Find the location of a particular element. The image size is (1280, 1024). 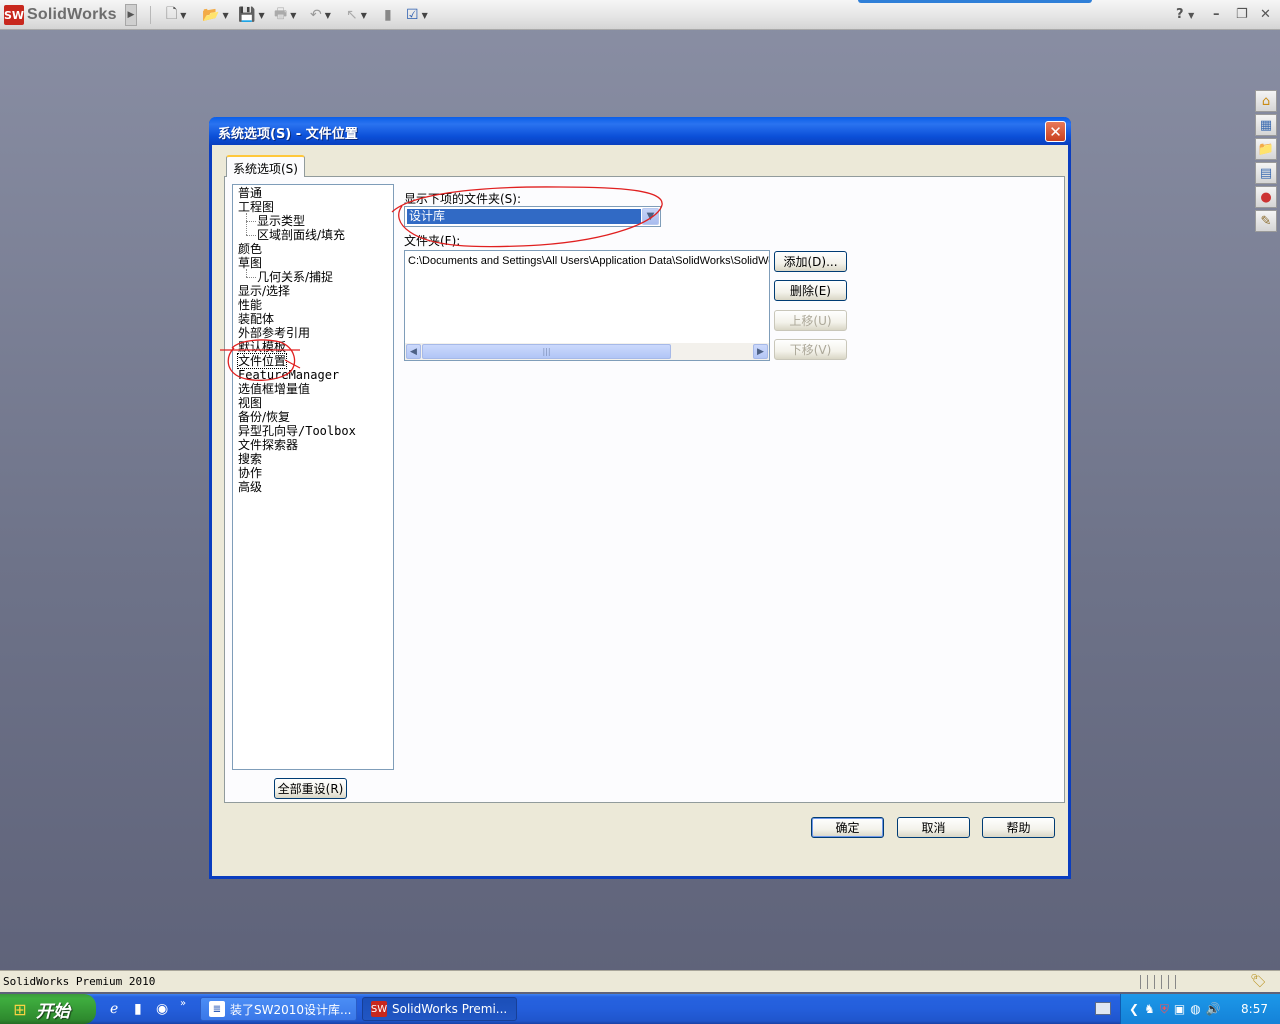

design-library-icon: ▦ is located at coordinates (1266, 125).